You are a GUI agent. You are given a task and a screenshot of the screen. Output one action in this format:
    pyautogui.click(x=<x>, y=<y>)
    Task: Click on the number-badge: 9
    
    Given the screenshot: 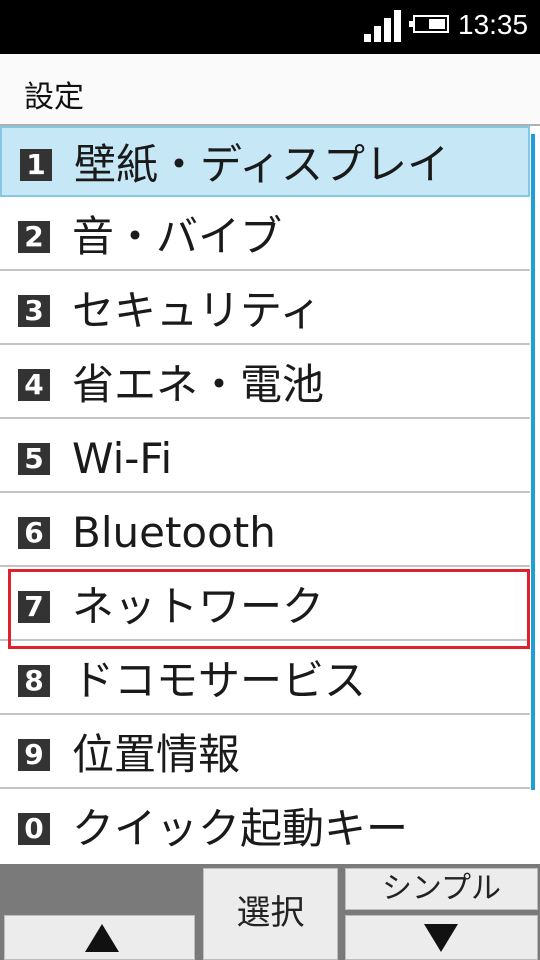 What is the action you would take?
    pyautogui.click(x=34, y=755)
    